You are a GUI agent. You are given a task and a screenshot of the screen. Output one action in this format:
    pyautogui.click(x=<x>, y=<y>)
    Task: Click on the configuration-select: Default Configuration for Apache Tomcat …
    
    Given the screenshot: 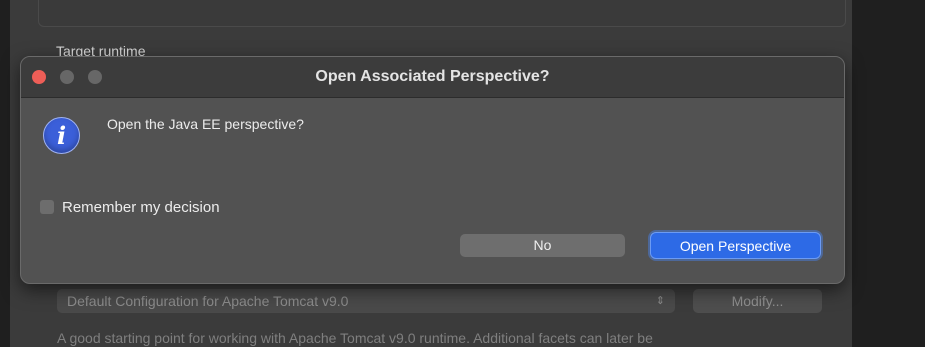 What is the action you would take?
    pyautogui.click(x=366, y=301)
    